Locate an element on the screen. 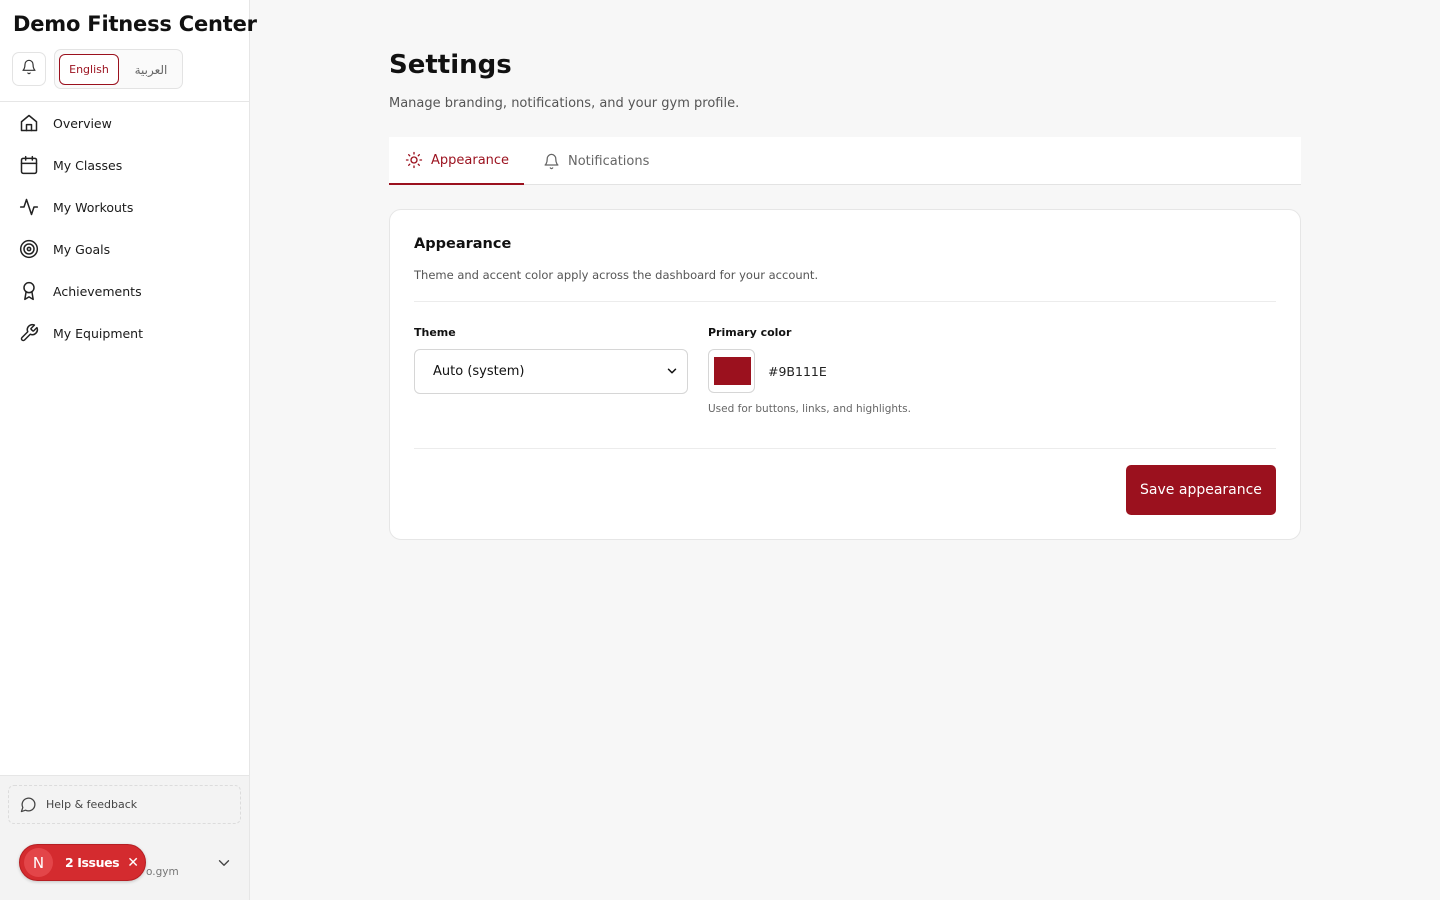  activity-icon is located at coordinates (29, 207).